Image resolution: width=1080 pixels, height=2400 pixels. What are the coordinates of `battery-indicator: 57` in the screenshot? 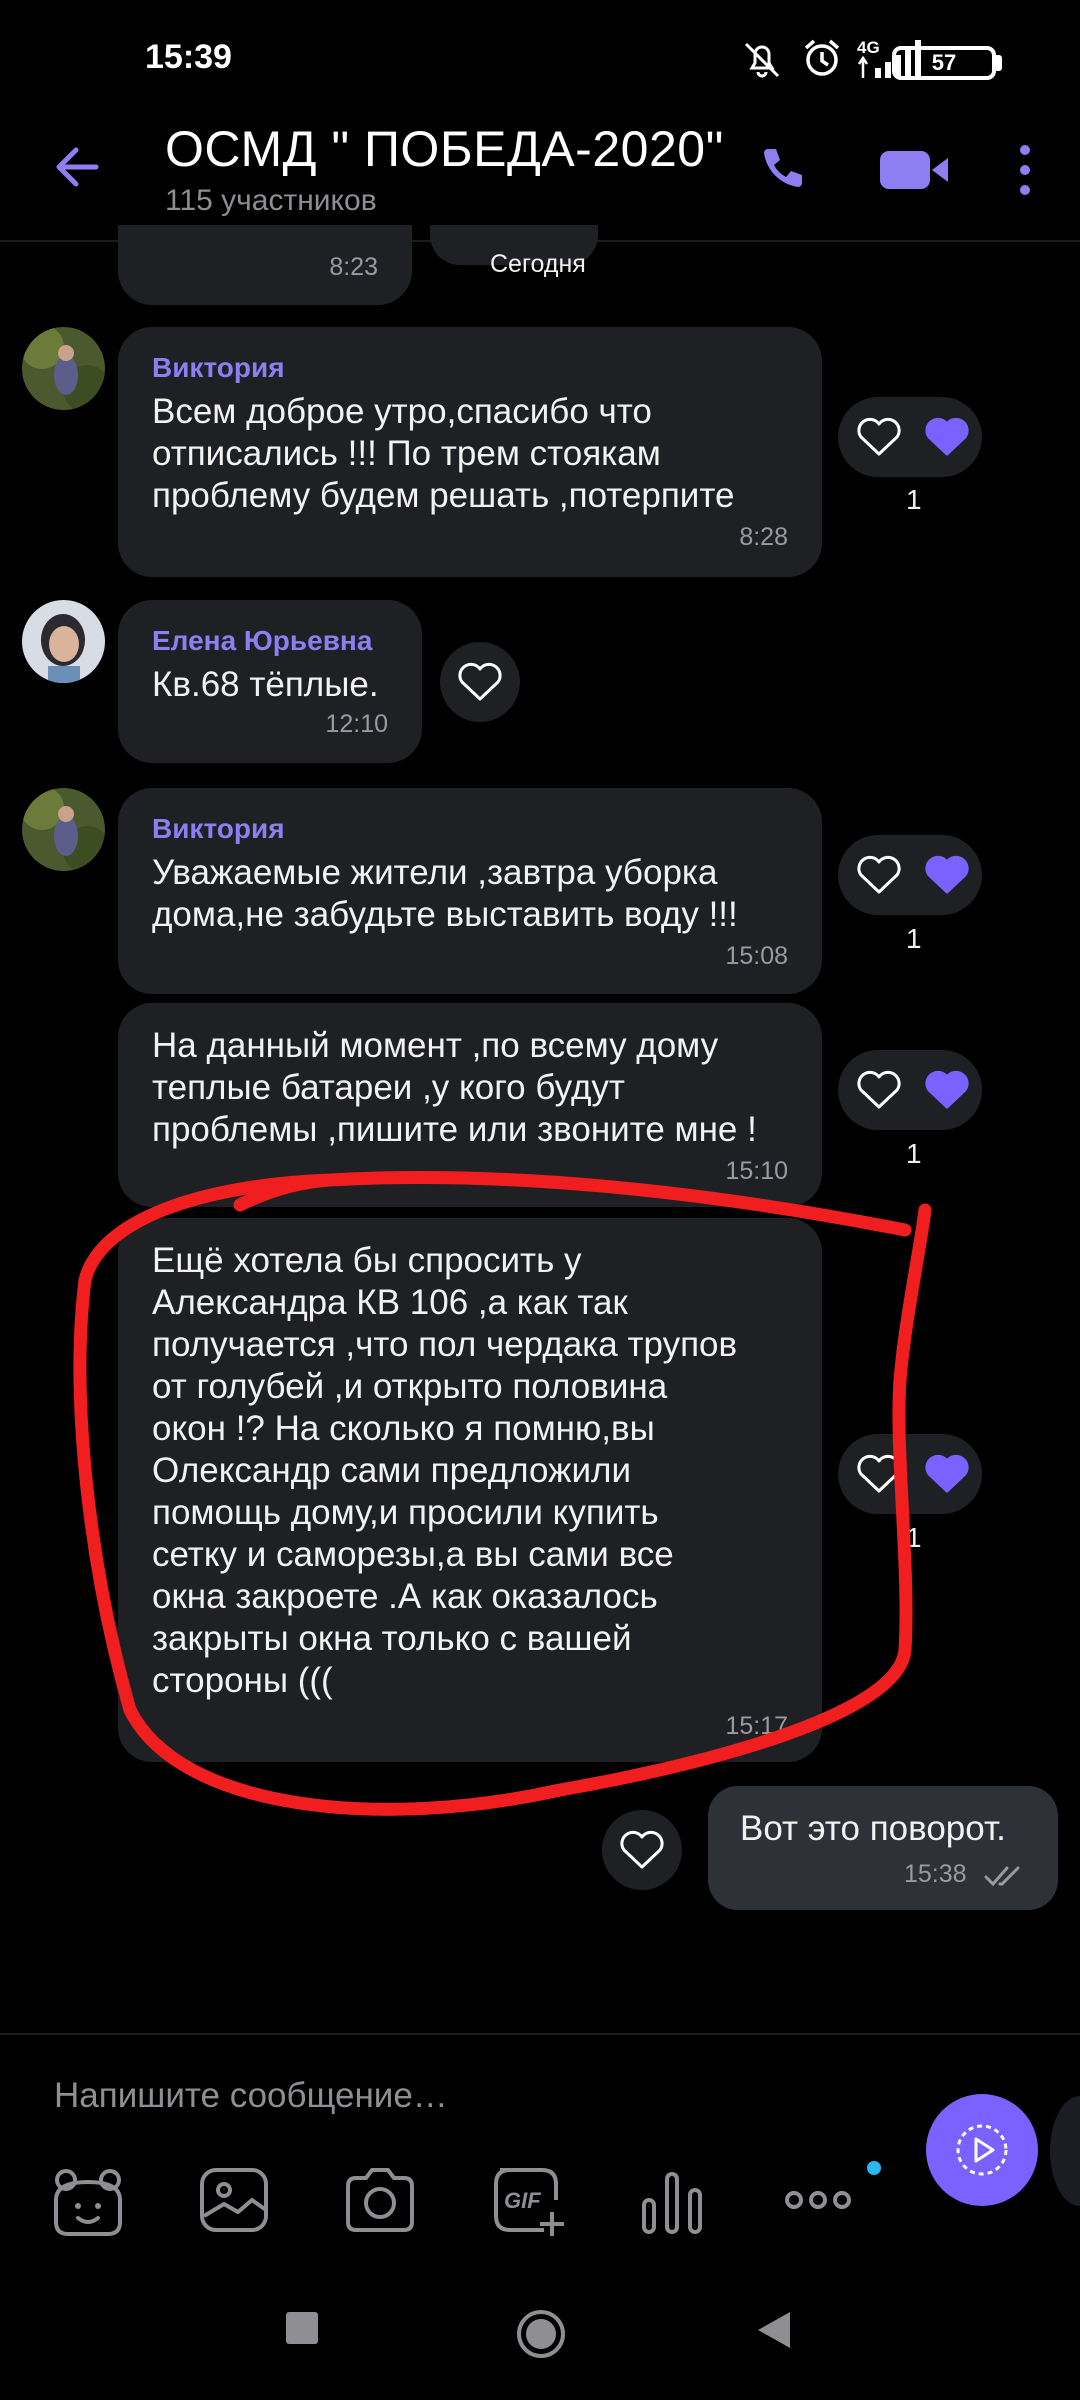 It's located at (944, 63).